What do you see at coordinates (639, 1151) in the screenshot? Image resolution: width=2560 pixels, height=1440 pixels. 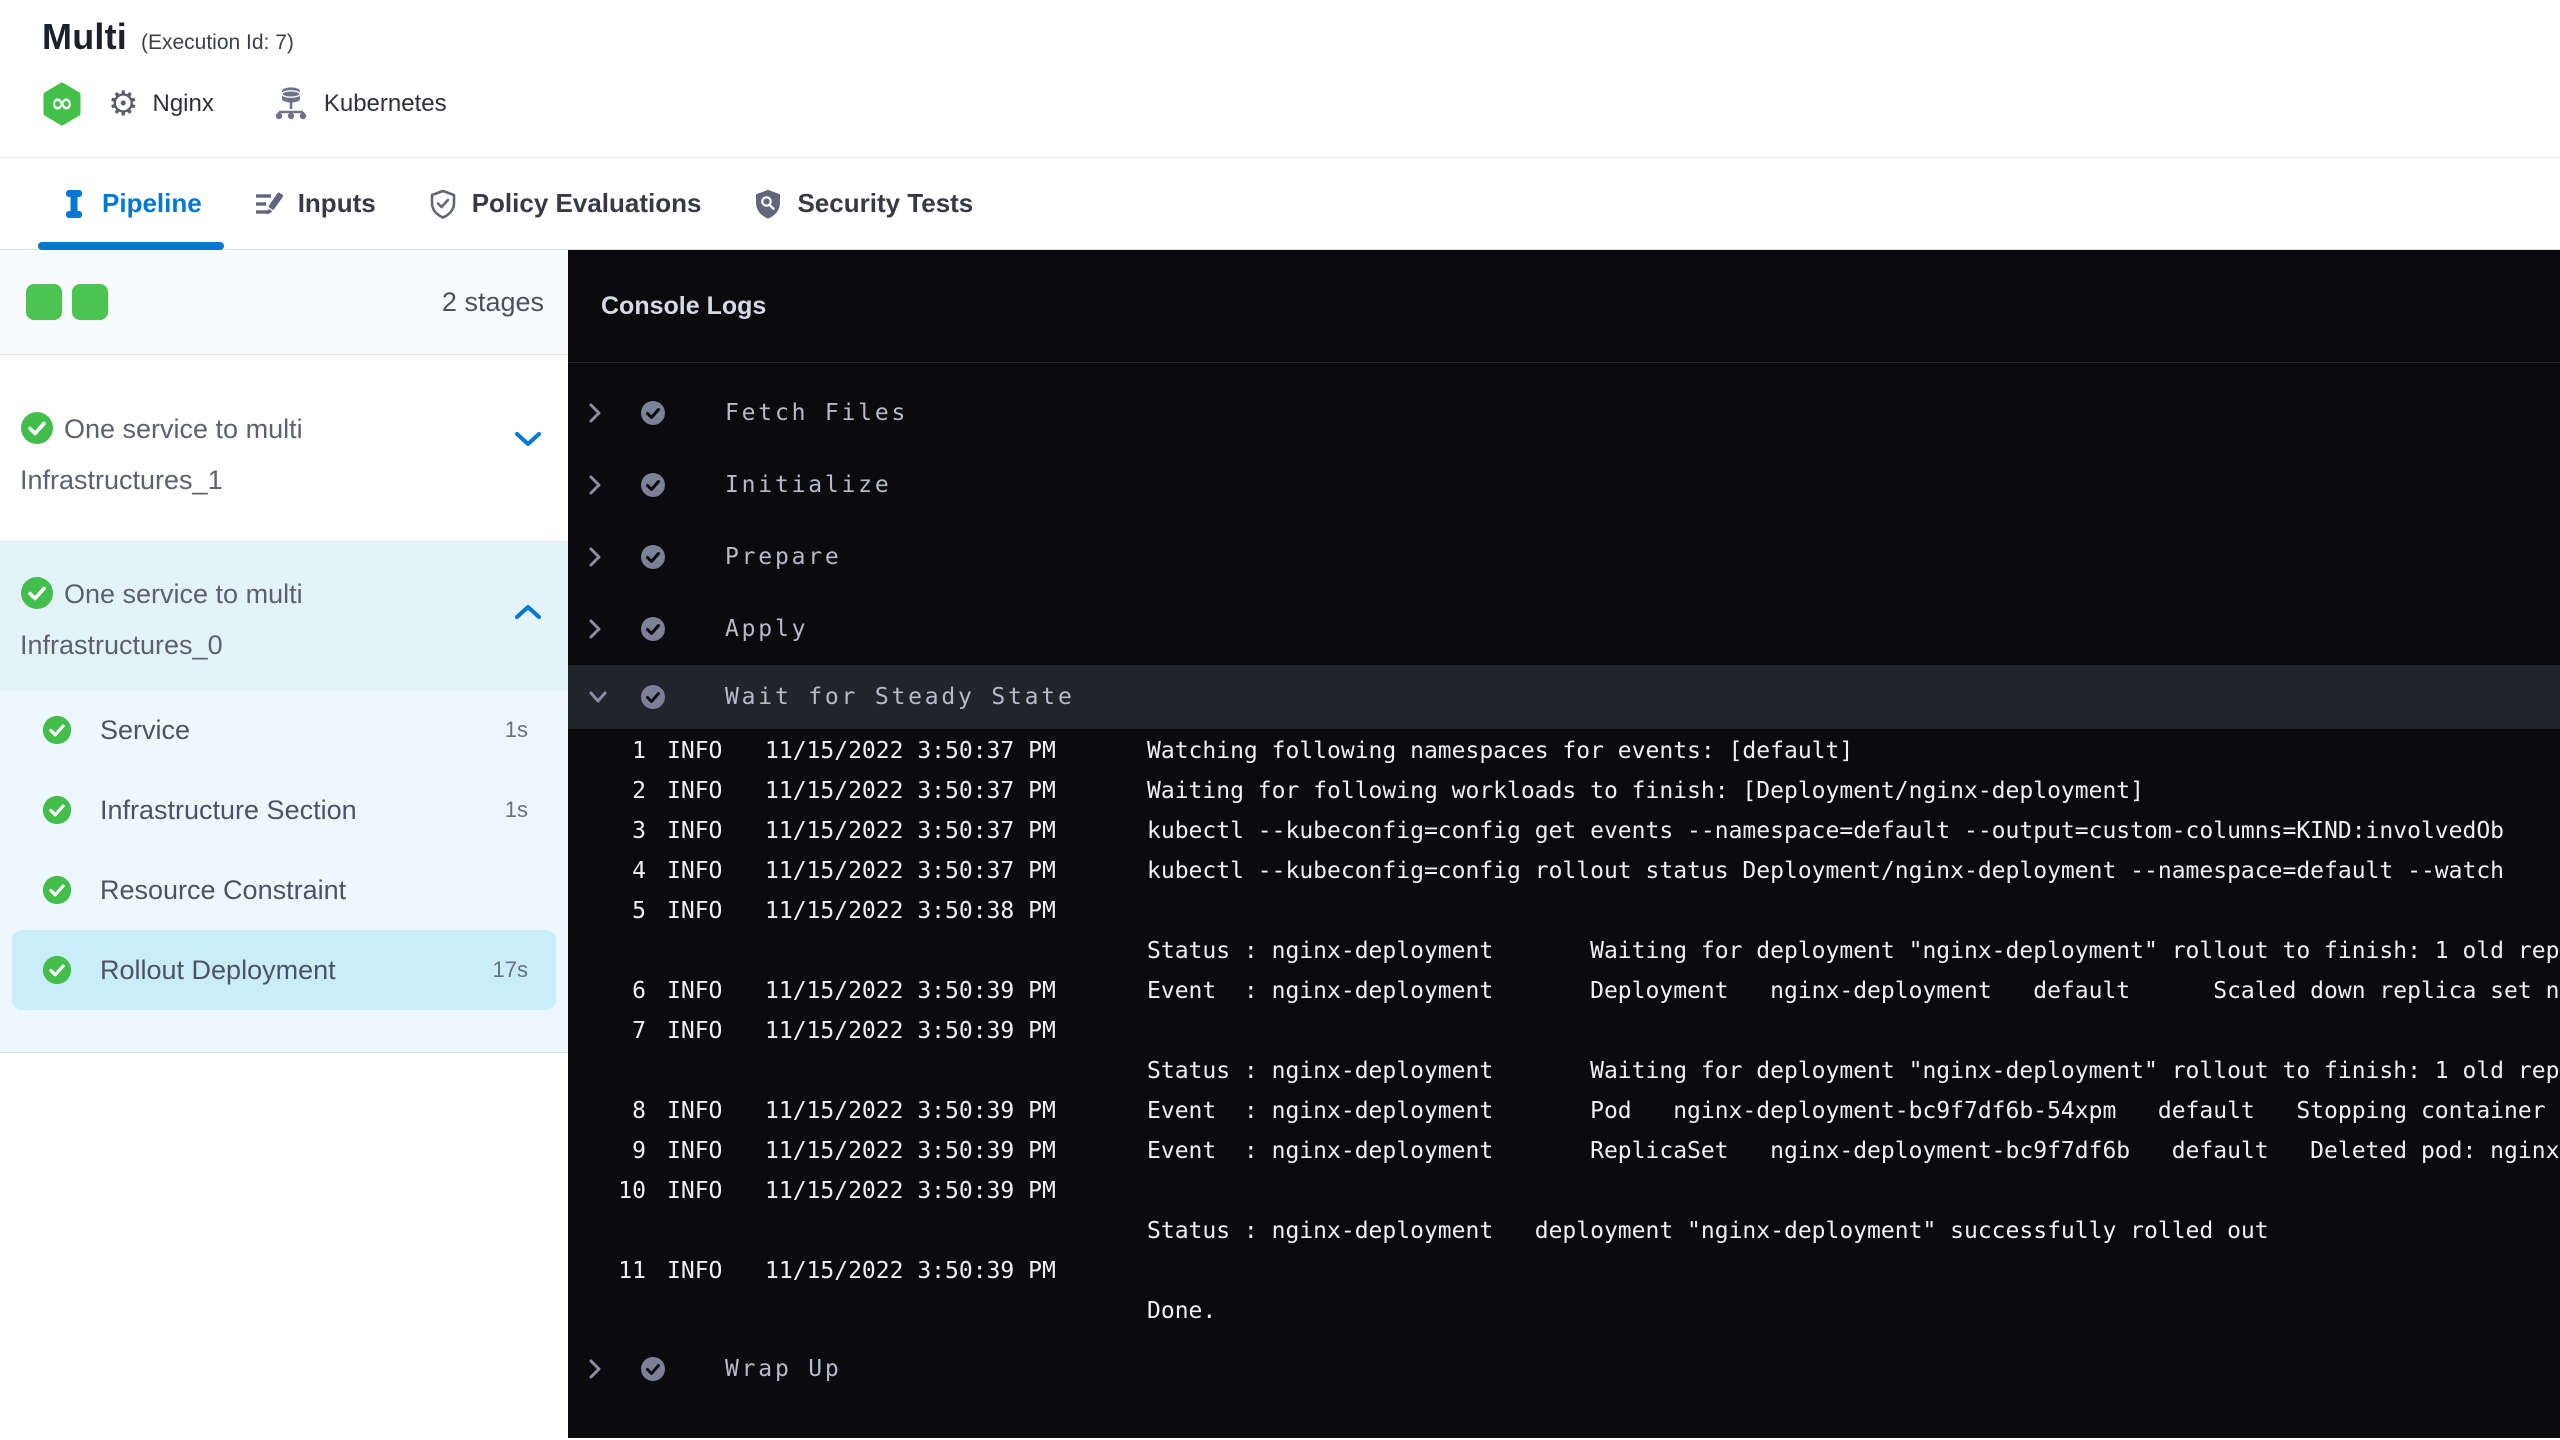 I see `log-line-number: 9` at bounding box center [639, 1151].